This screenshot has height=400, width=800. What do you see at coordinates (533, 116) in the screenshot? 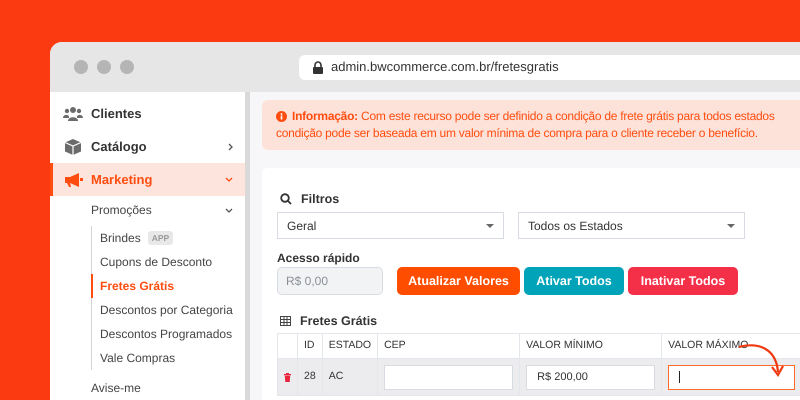
I see `info-text: Informação: Com este recurso pode ser definido a condição de frete grátis para todos estados` at bounding box center [533, 116].